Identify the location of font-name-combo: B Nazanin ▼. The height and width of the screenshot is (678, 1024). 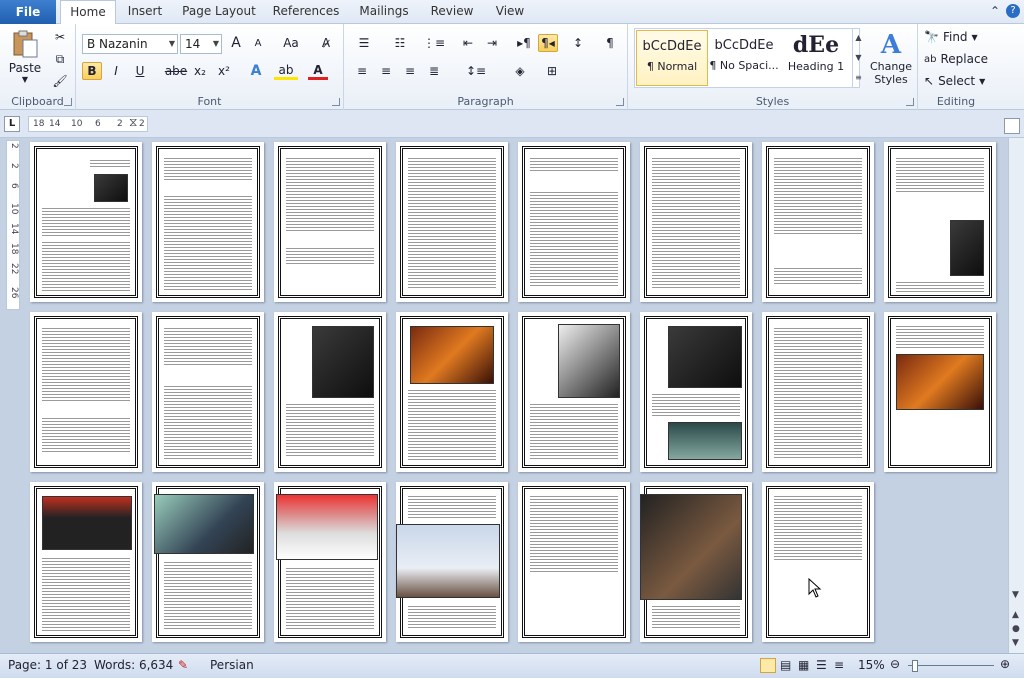
(130, 44).